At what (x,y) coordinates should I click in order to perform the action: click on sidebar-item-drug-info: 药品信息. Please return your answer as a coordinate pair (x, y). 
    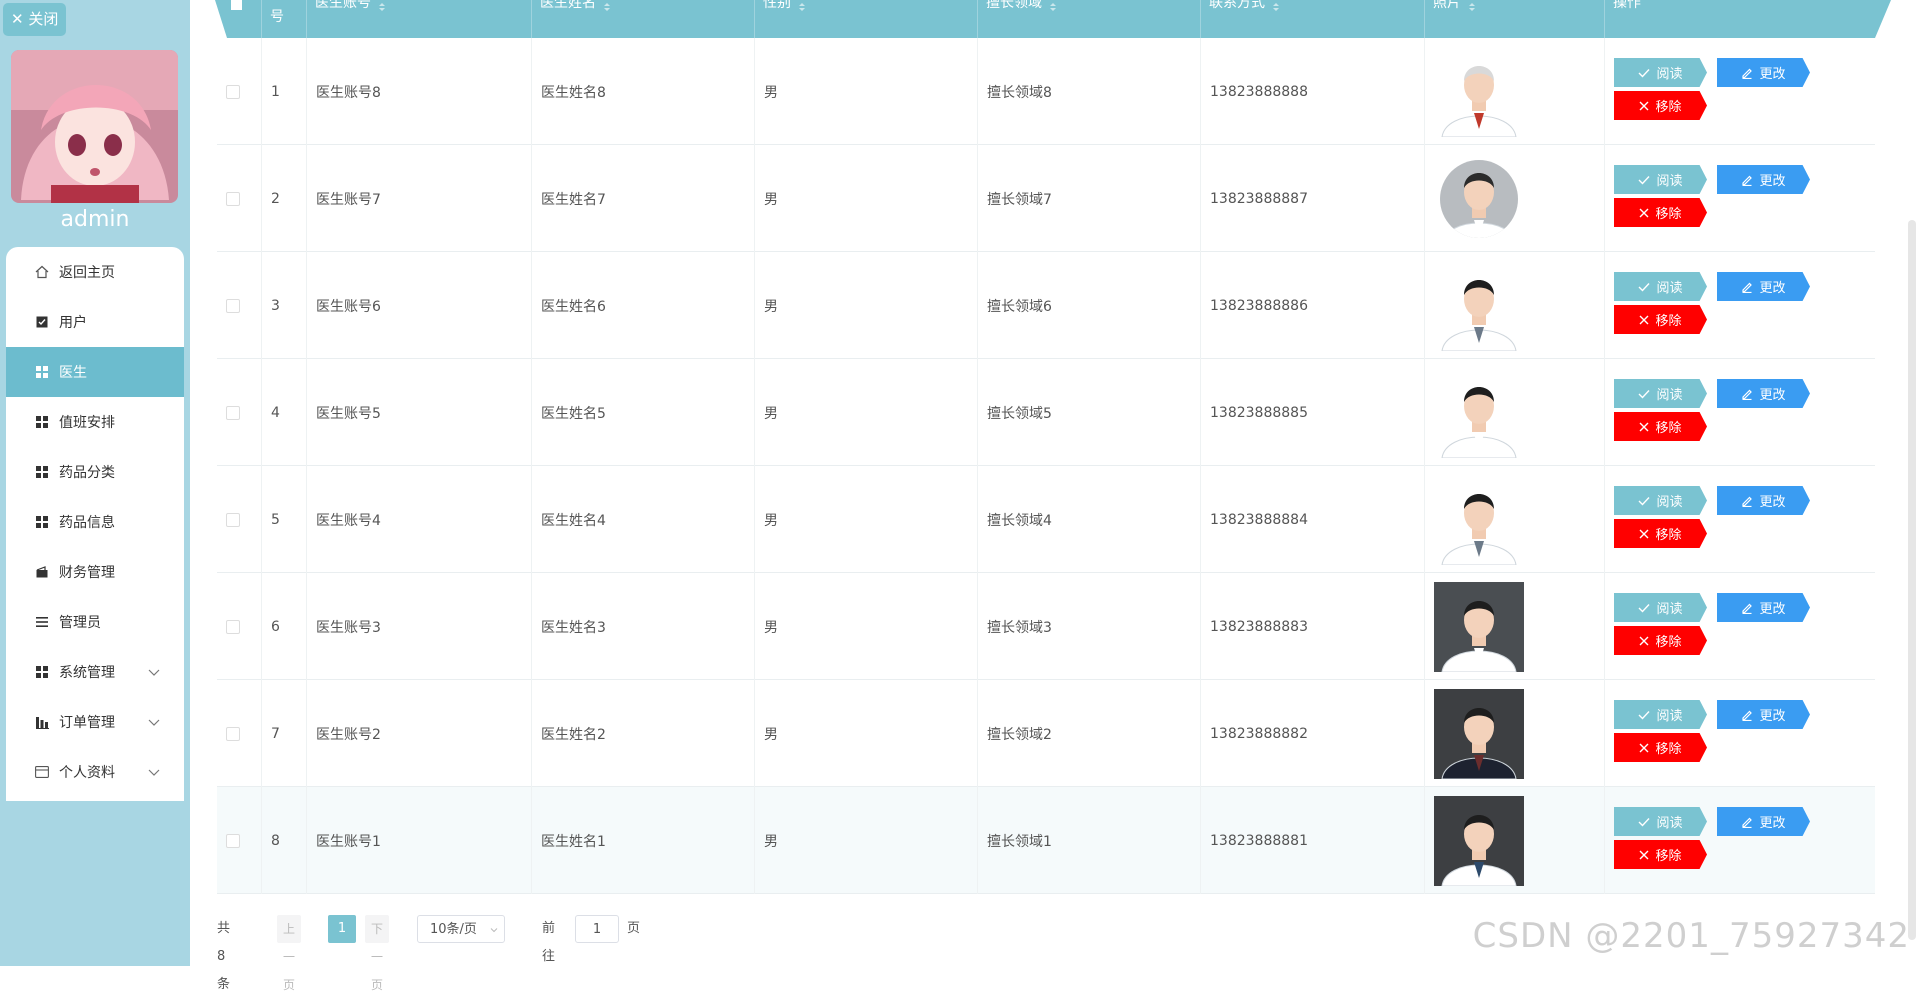
    Looking at the image, I should click on (95, 522).